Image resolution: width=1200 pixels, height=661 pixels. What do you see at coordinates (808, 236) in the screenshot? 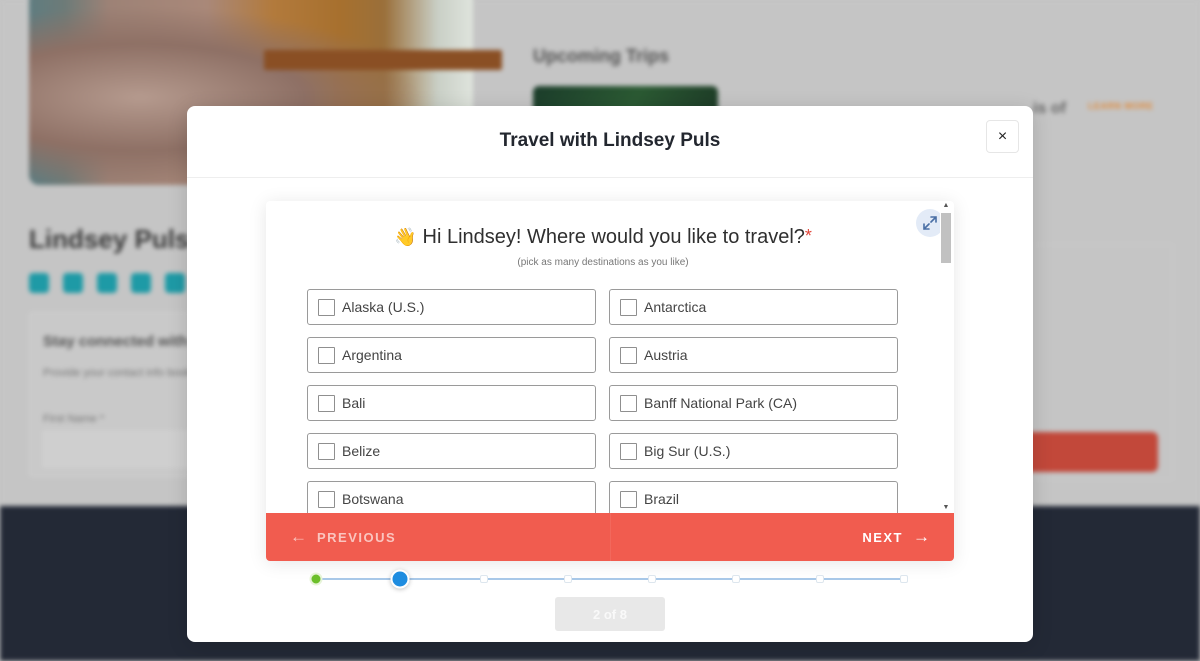
I see `required-asterisk: *` at bounding box center [808, 236].